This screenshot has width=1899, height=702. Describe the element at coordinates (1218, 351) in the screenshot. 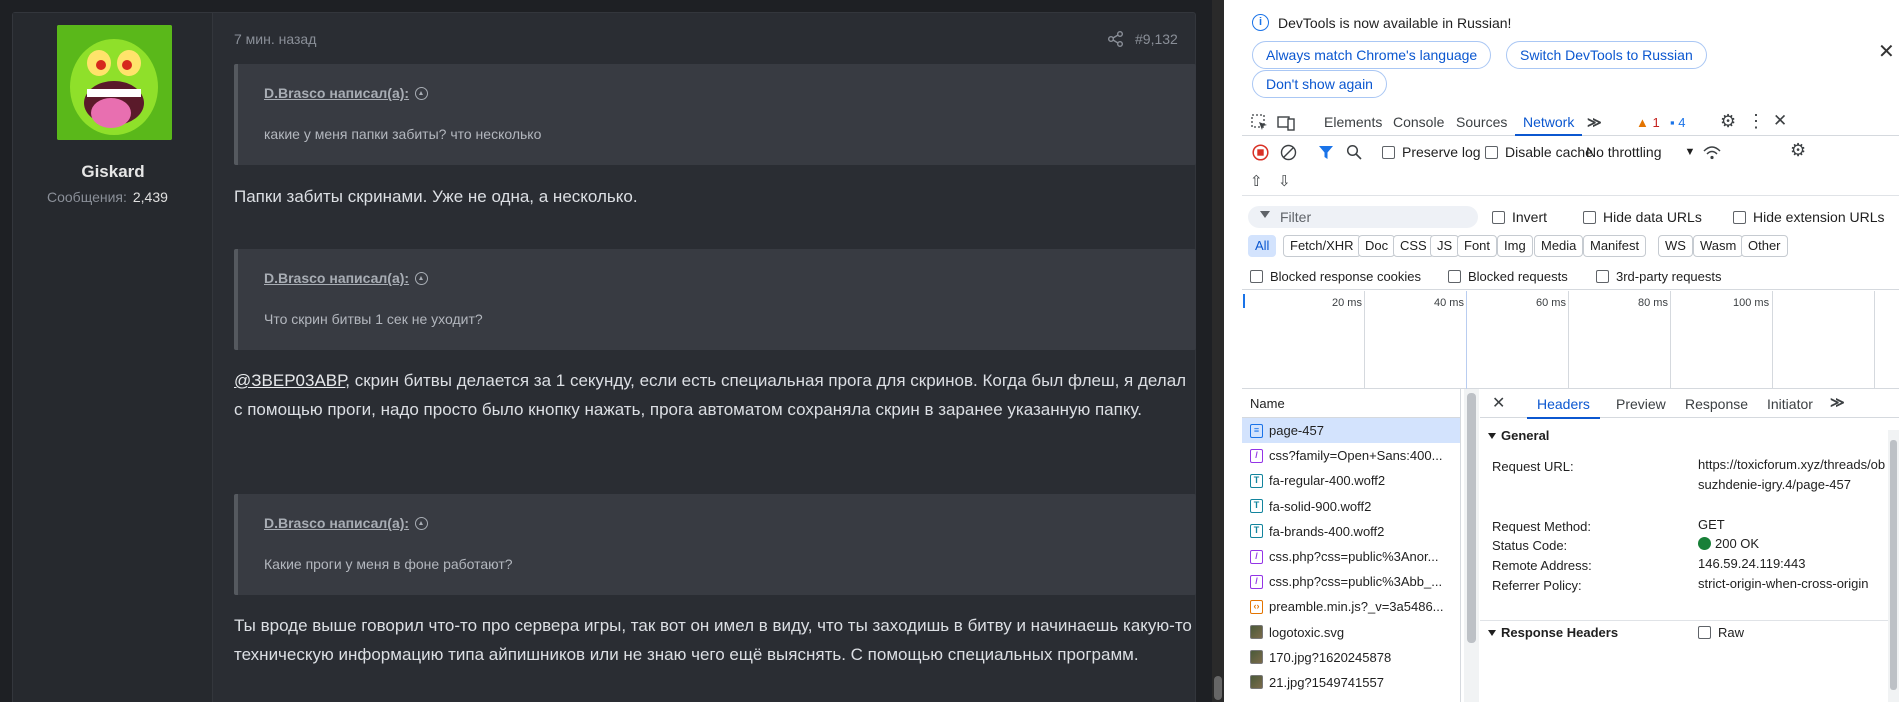

I see `page-scrollbar` at that location.